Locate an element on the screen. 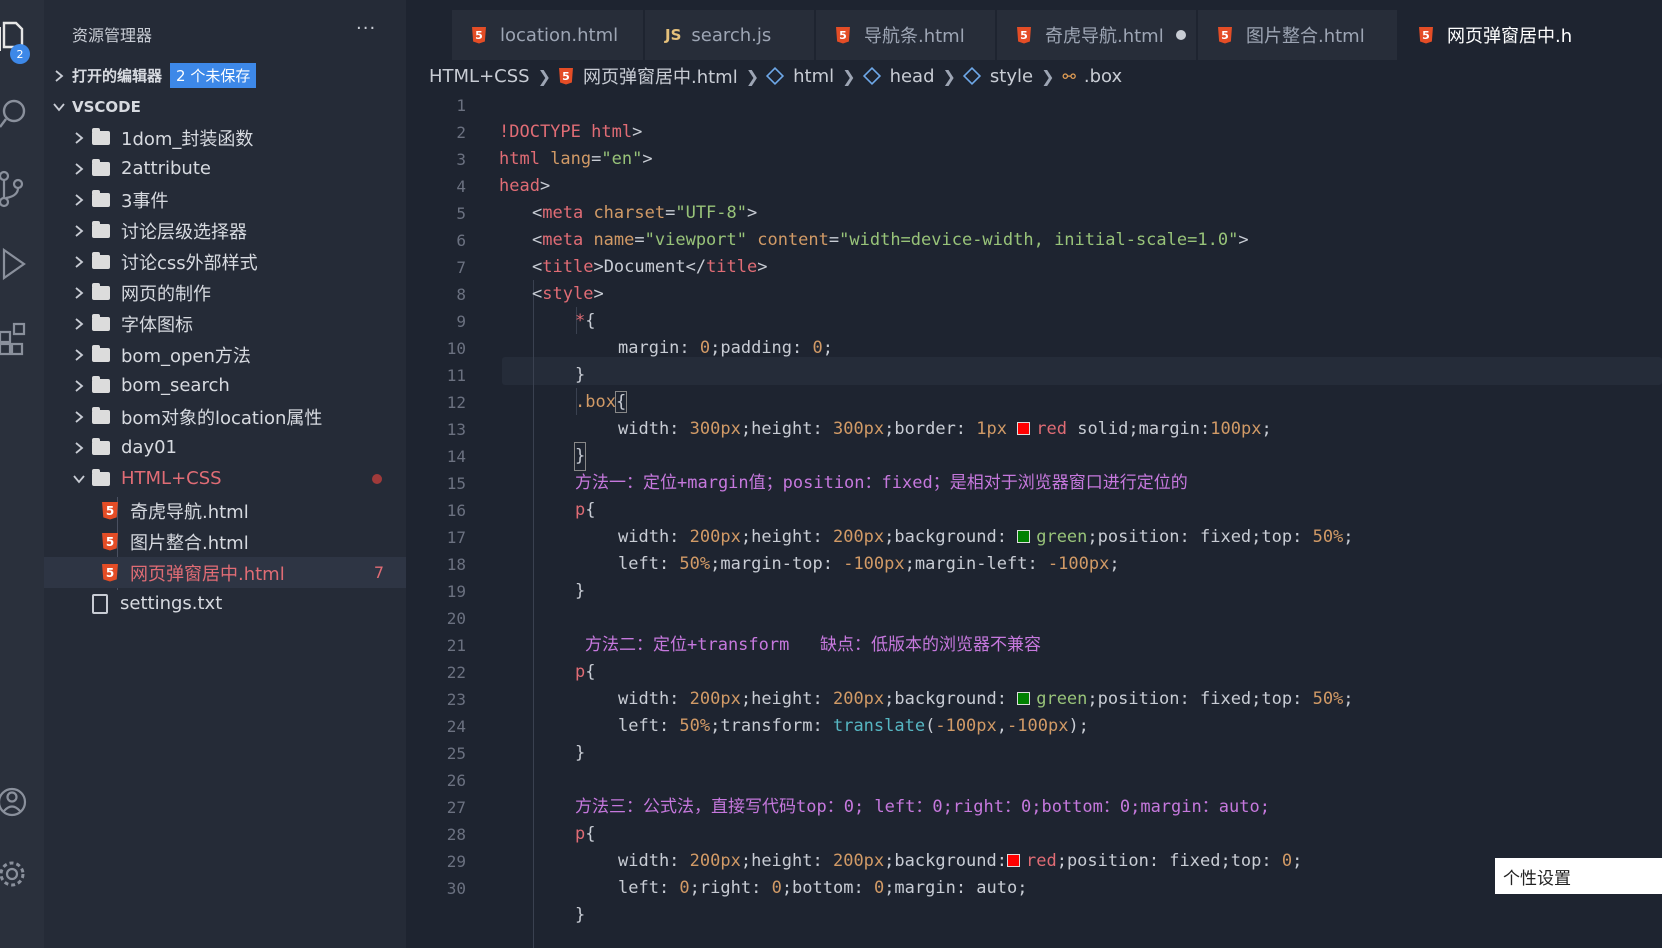  folder-item: 1dom_封装函数 is located at coordinates (225, 137).